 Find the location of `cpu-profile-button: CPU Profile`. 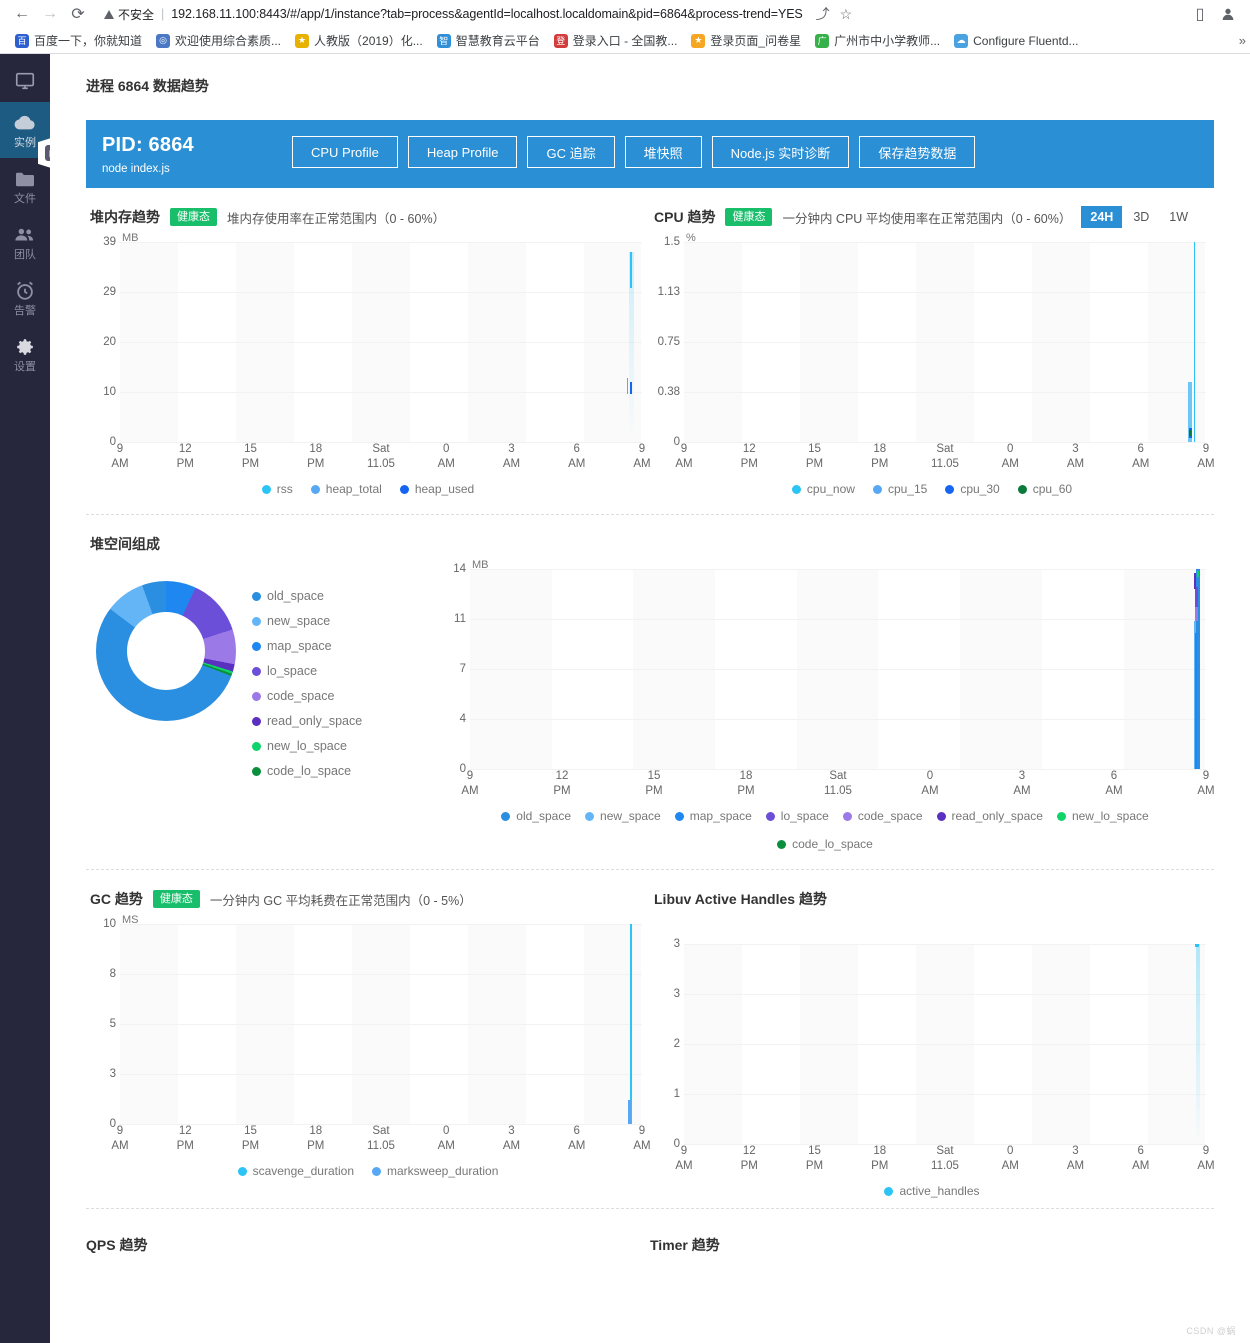

cpu-profile-button: CPU Profile is located at coordinates (345, 152).